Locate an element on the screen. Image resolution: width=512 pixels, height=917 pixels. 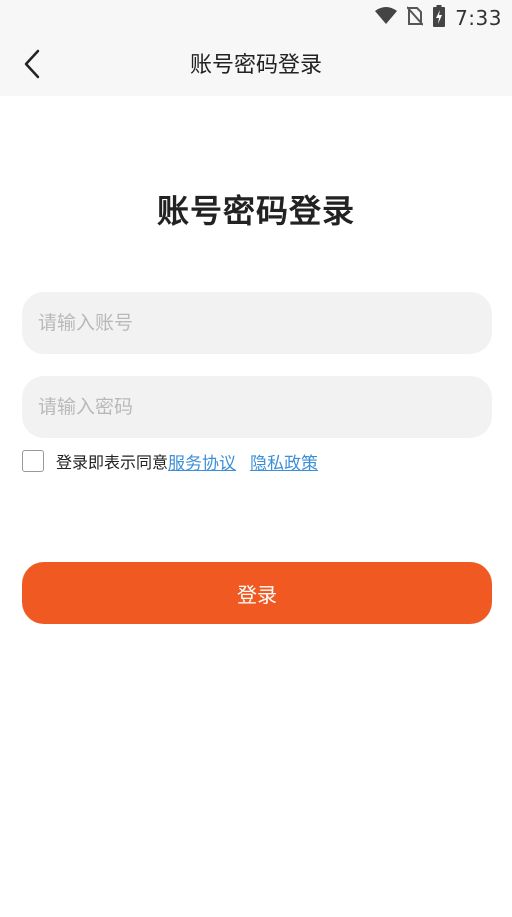
password-input is located at coordinates (257, 407).